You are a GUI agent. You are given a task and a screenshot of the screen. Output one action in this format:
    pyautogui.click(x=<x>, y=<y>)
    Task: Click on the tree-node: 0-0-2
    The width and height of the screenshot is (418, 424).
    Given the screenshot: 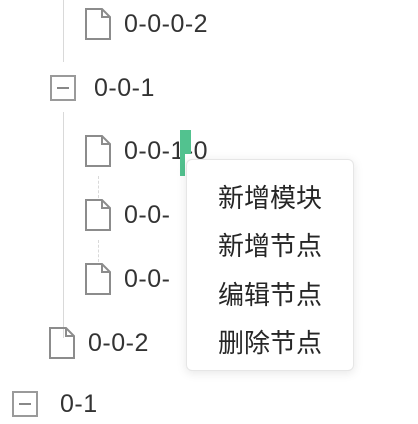 What is the action you would take?
    pyautogui.click(x=98, y=343)
    